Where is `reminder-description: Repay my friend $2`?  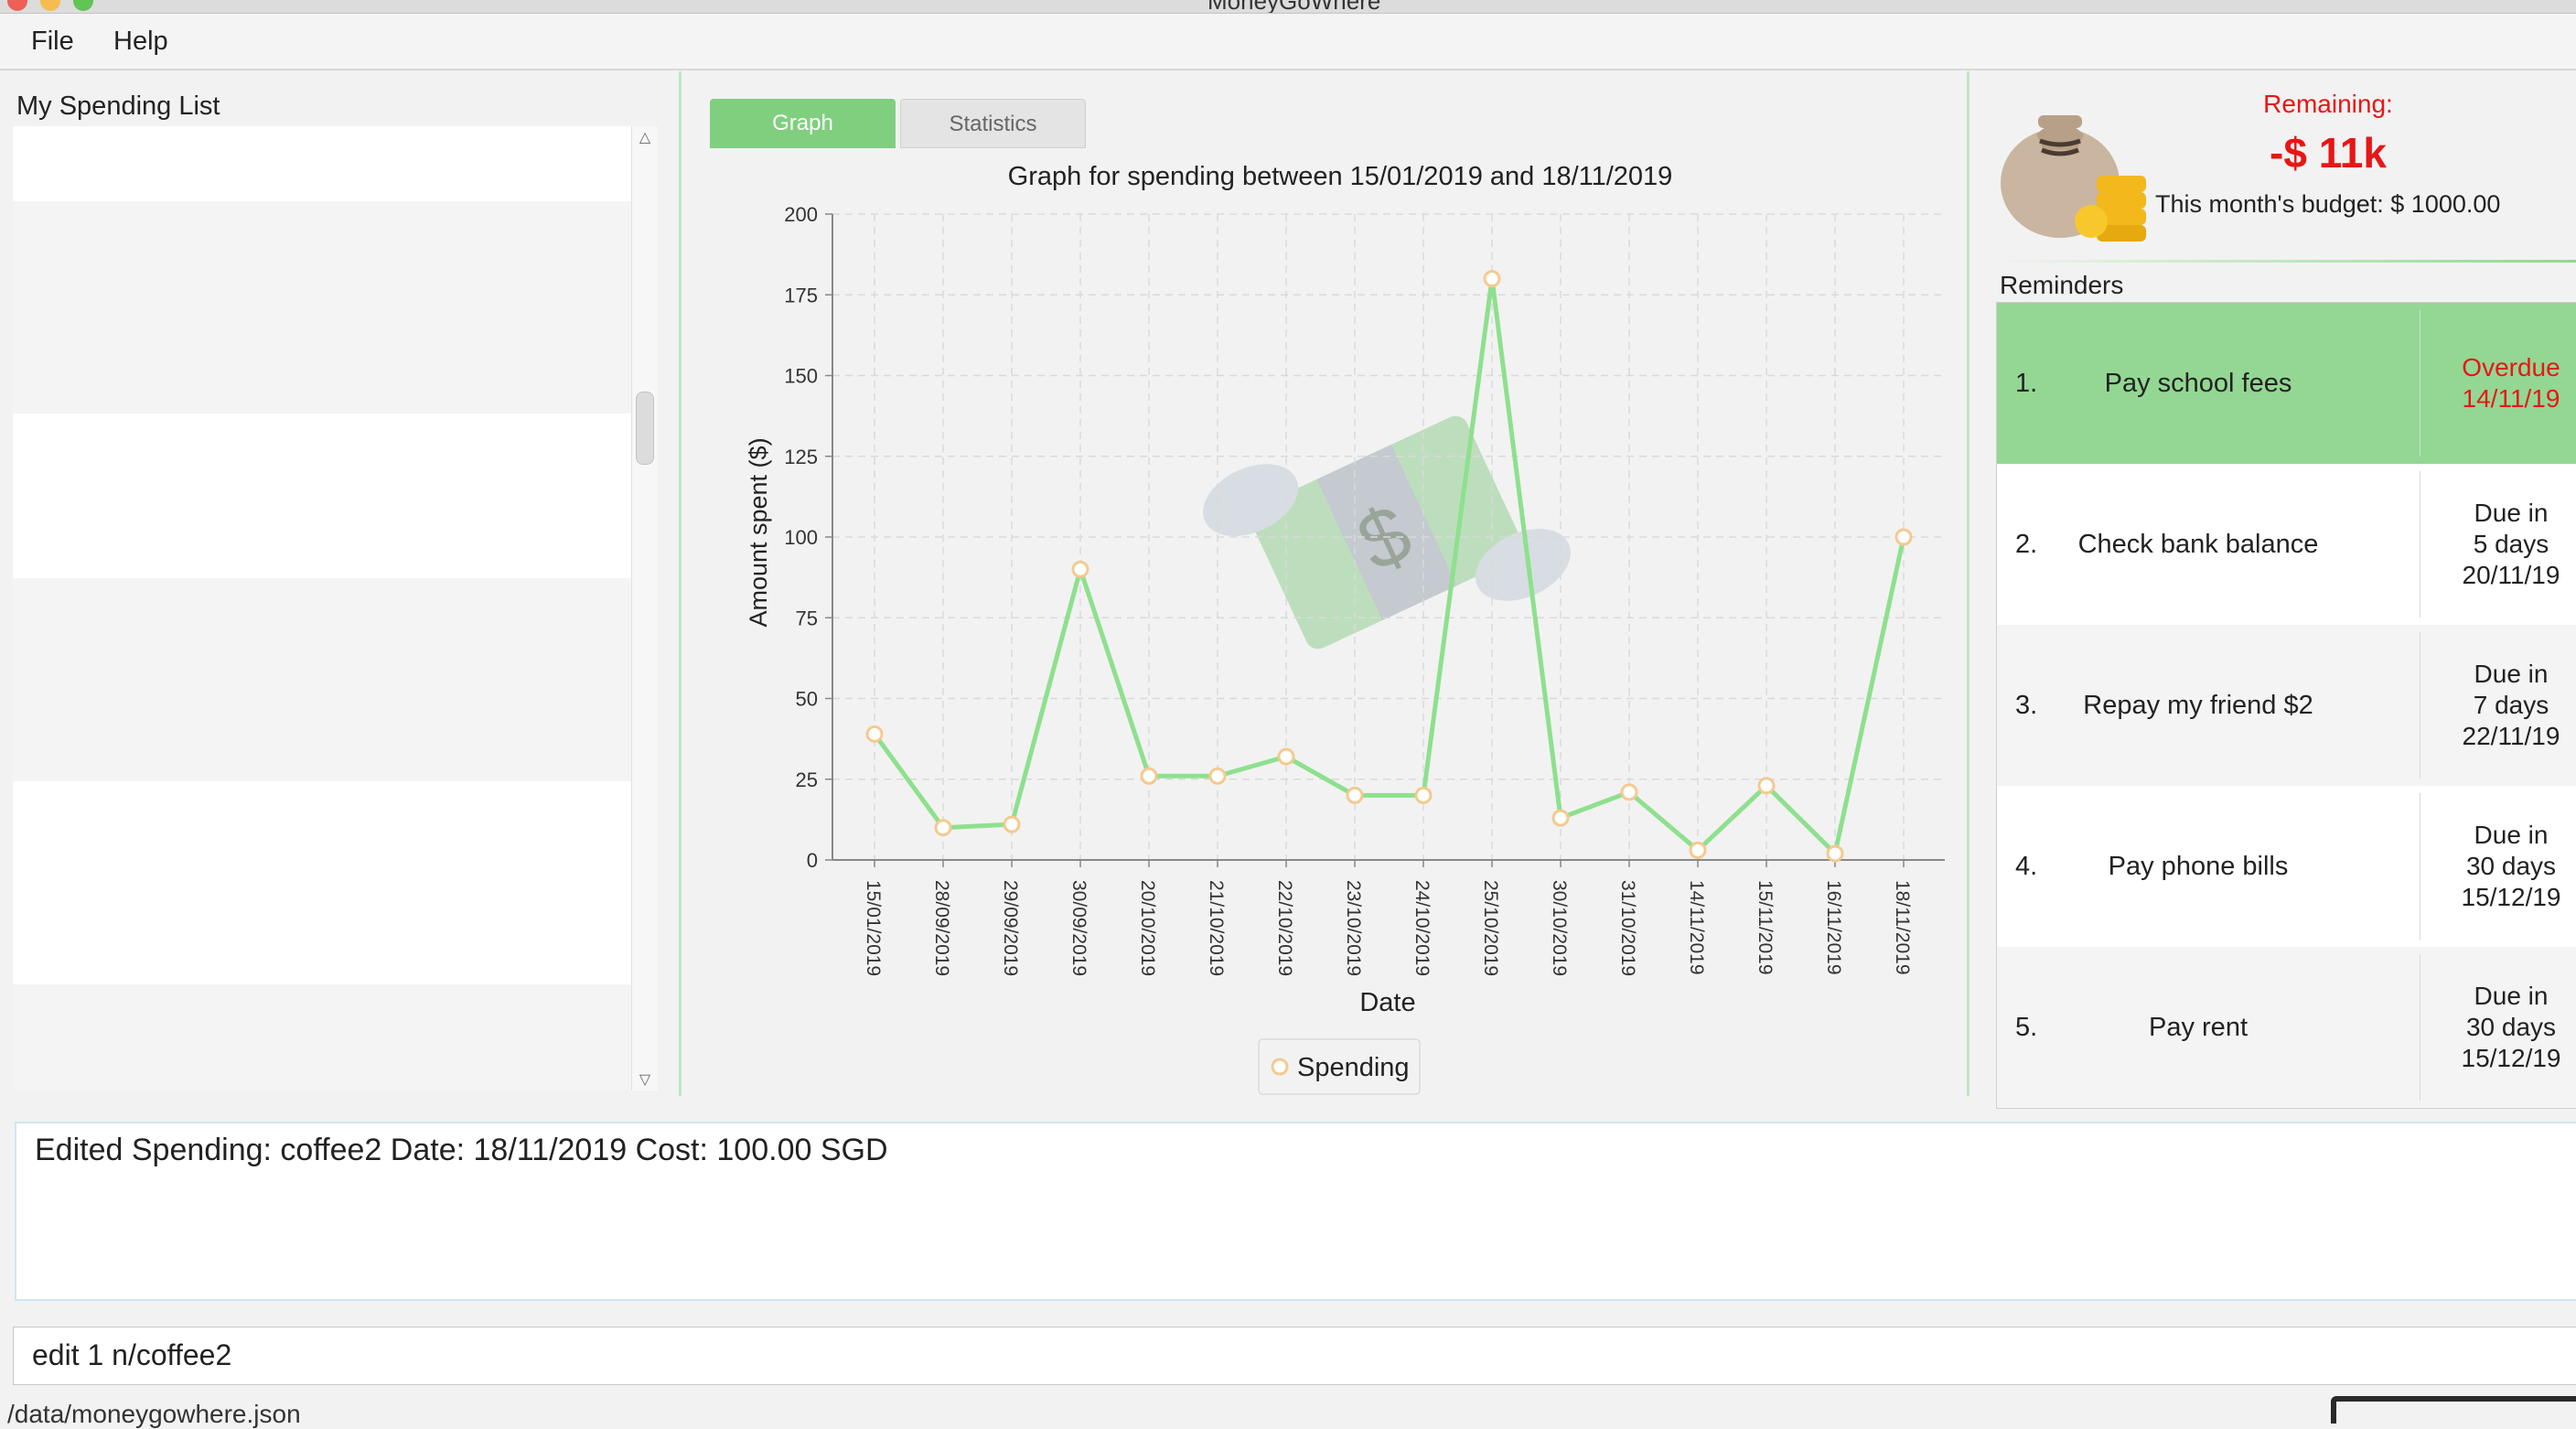
reminder-description: Repay my friend $2 is located at coordinates (2198, 706).